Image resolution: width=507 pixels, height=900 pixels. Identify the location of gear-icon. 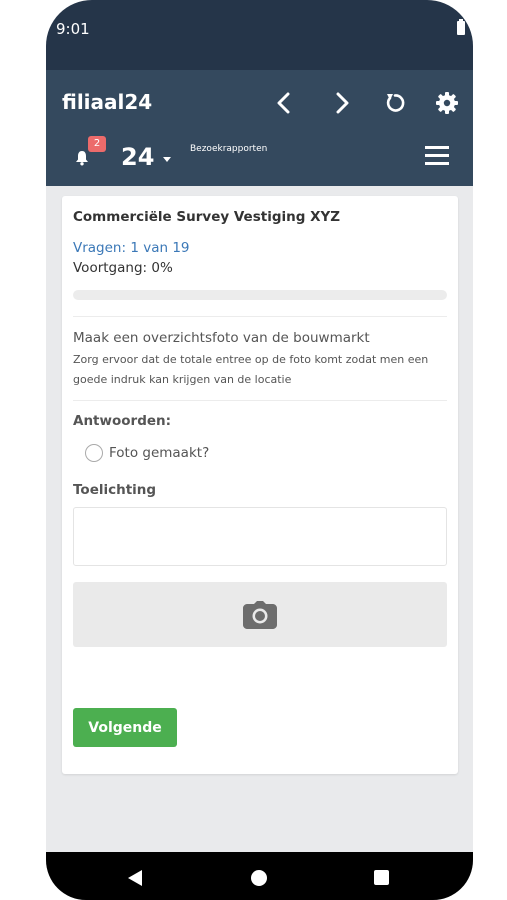
(447, 103).